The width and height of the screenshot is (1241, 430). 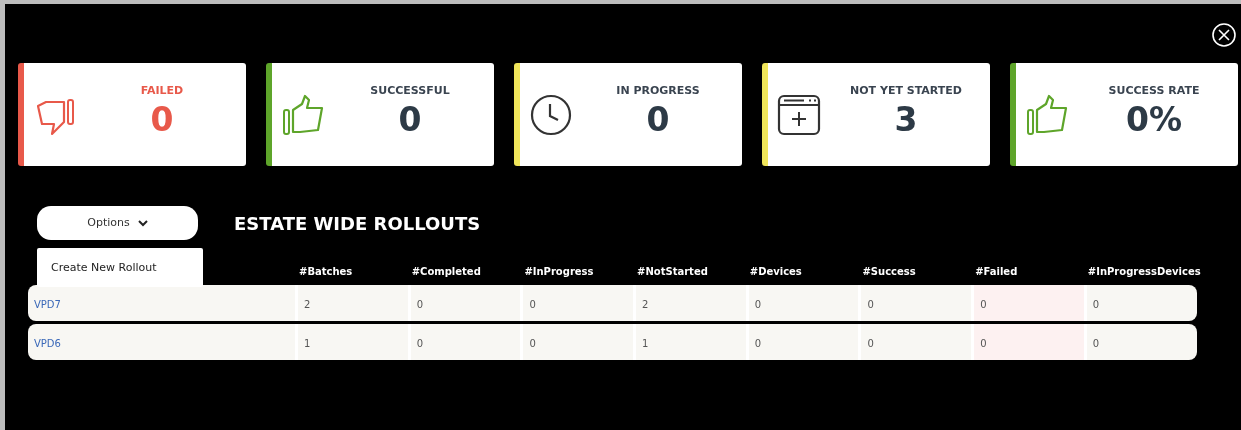 I want to click on stat-value: 0%, so click(x=1154, y=119).